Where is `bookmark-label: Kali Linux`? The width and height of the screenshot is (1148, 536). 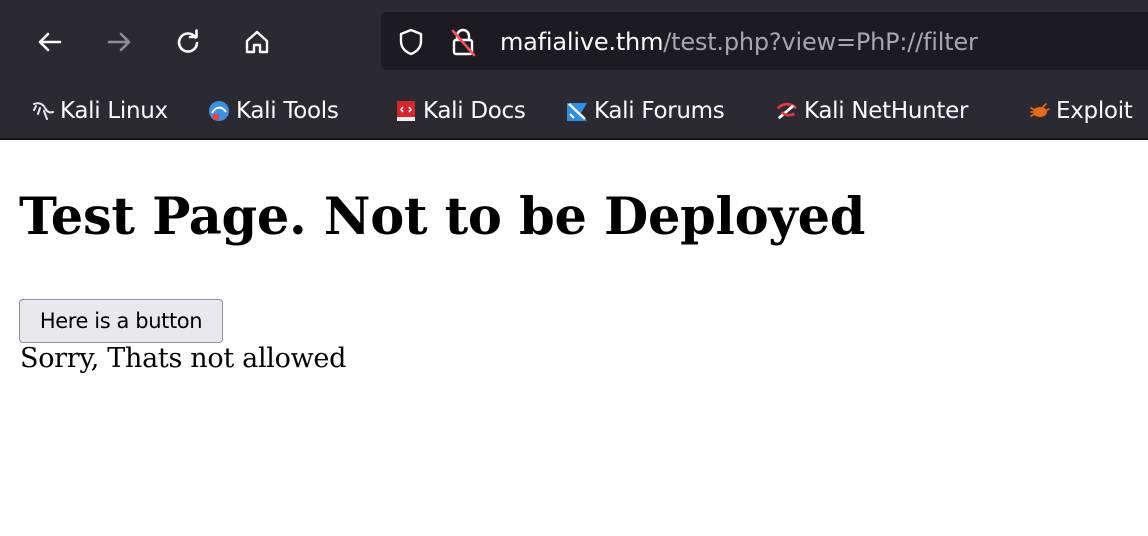
bookmark-label: Kali Linux is located at coordinates (114, 111).